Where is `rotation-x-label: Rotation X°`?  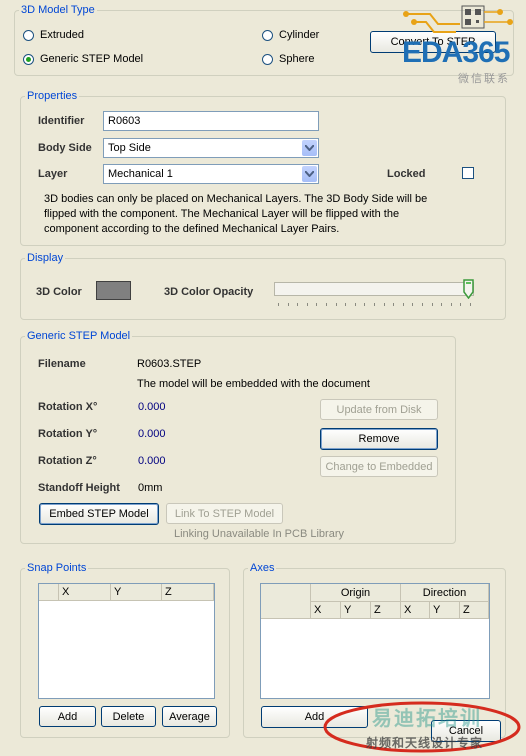 rotation-x-label: Rotation X° is located at coordinates (68, 407).